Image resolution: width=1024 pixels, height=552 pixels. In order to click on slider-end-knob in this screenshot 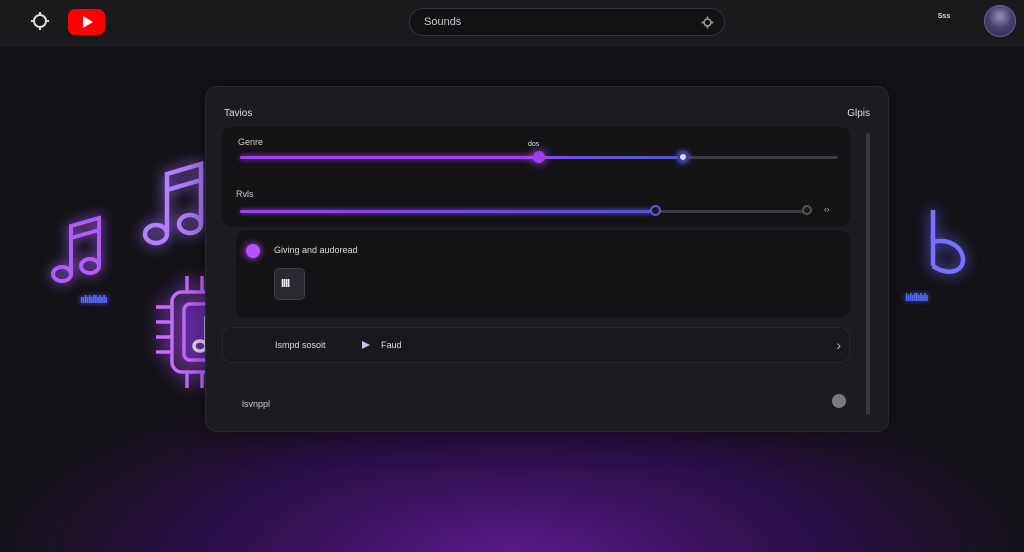, I will do `click(807, 210)`.